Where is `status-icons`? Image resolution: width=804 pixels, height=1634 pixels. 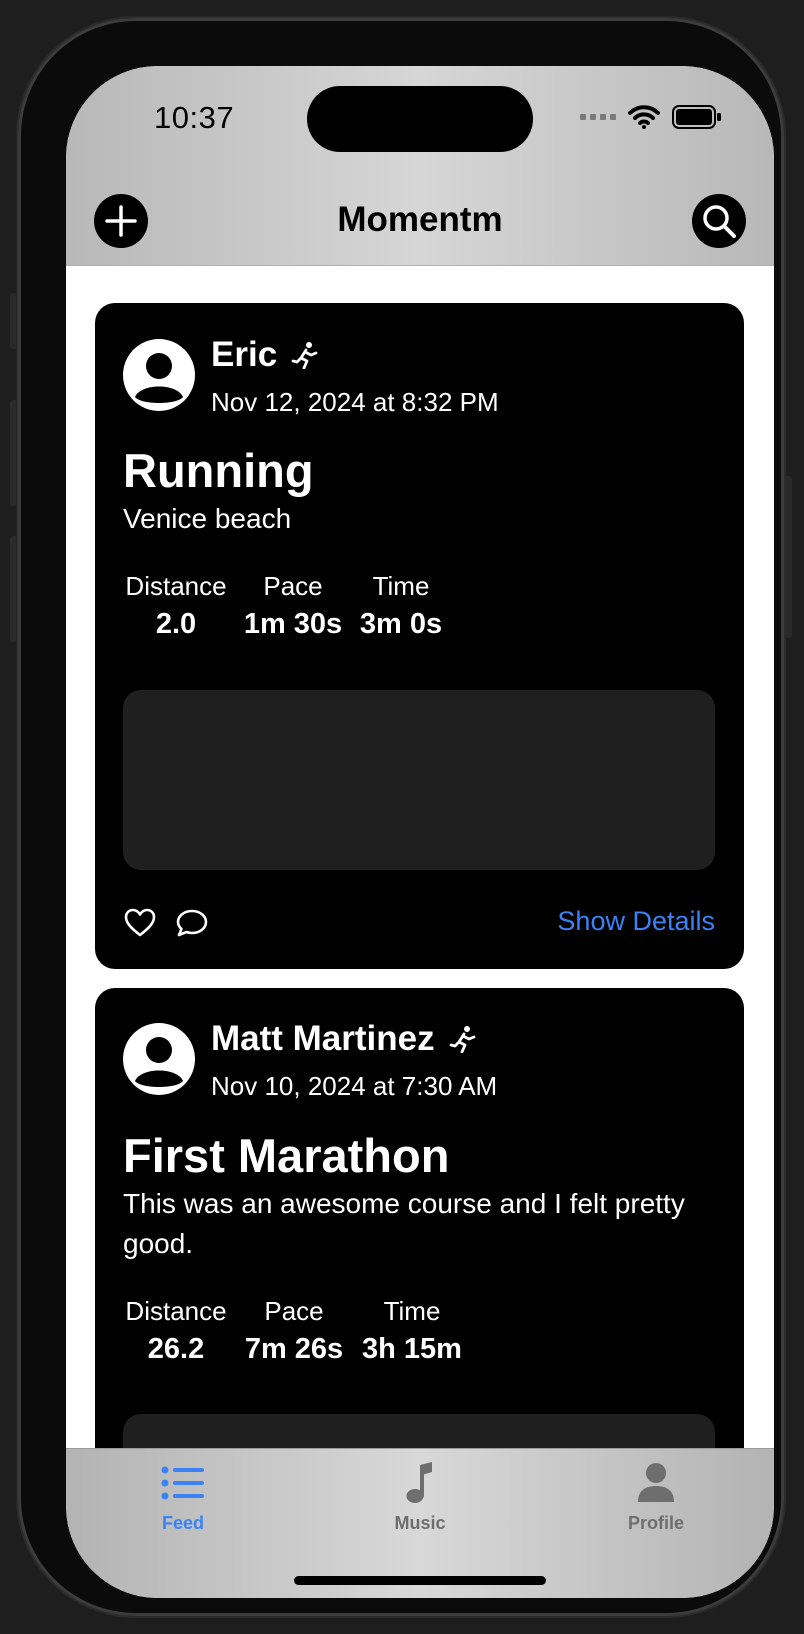 status-icons is located at coordinates (651, 117).